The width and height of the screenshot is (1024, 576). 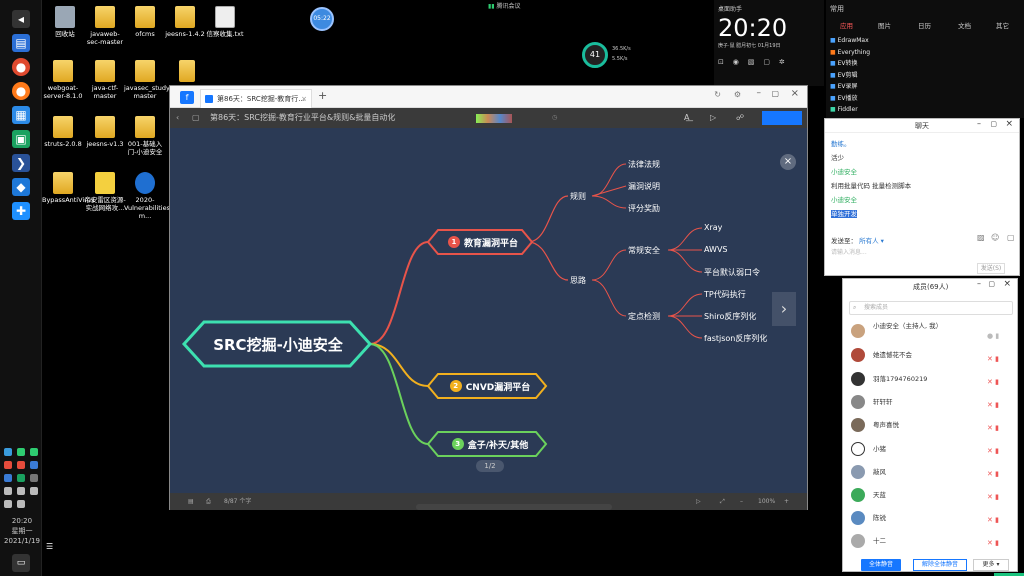 What do you see at coordinates (191, 501) in the screenshot?
I see `outline-icon: ▤` at bounding box center [191, 501].